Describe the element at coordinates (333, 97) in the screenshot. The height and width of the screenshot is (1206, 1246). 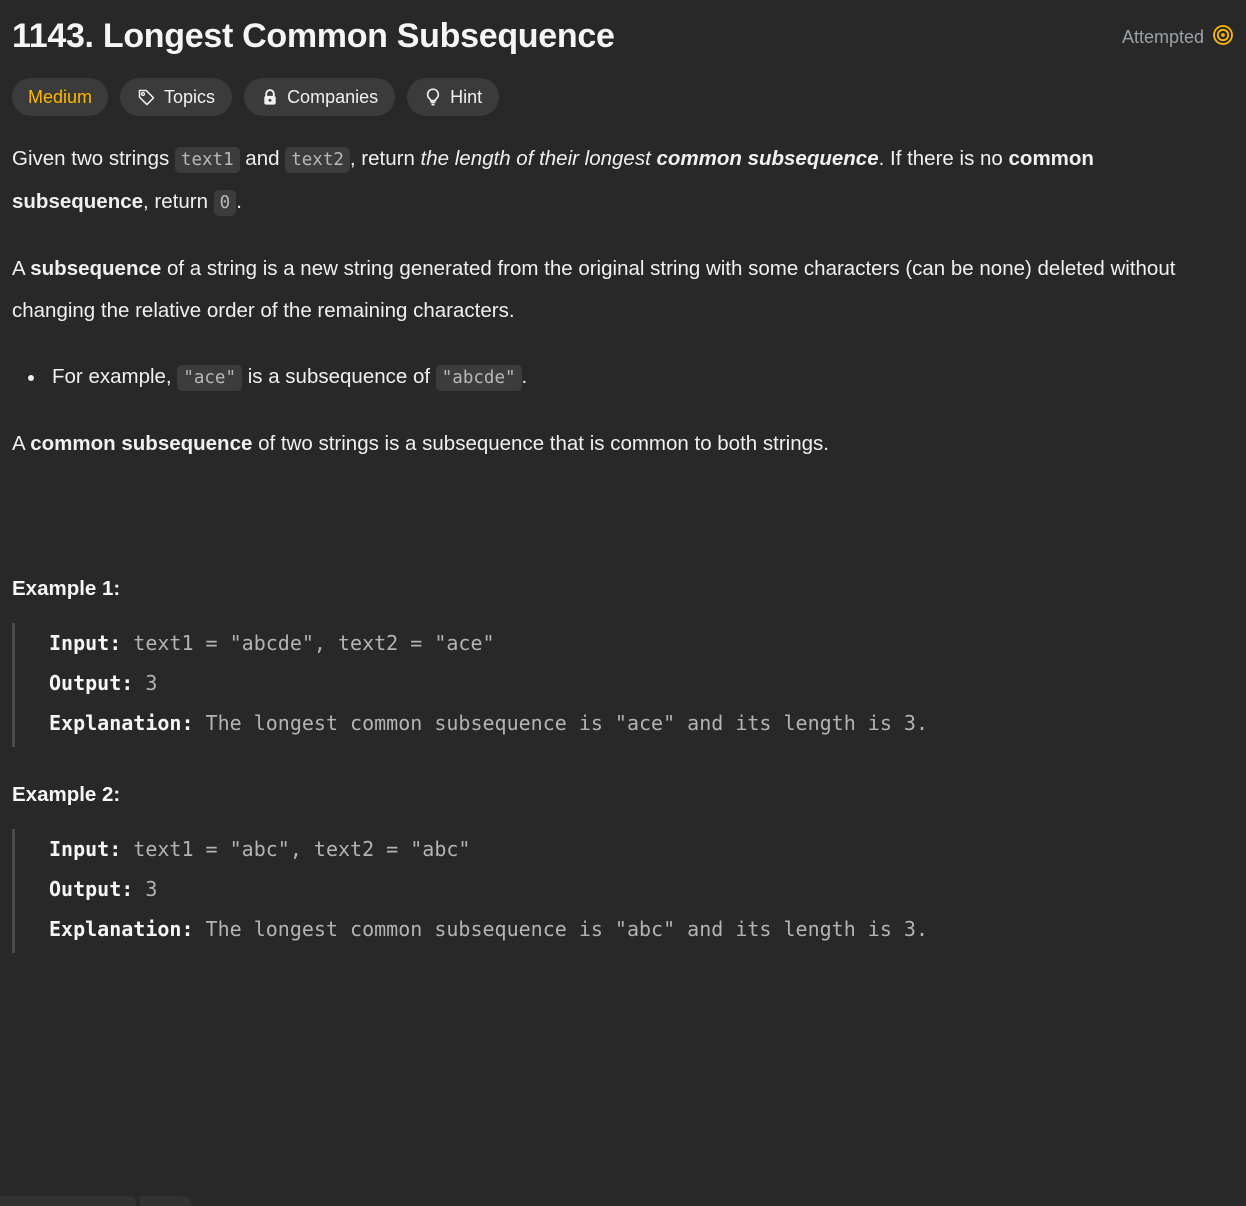
I see `companies-label: Companies` at that location.